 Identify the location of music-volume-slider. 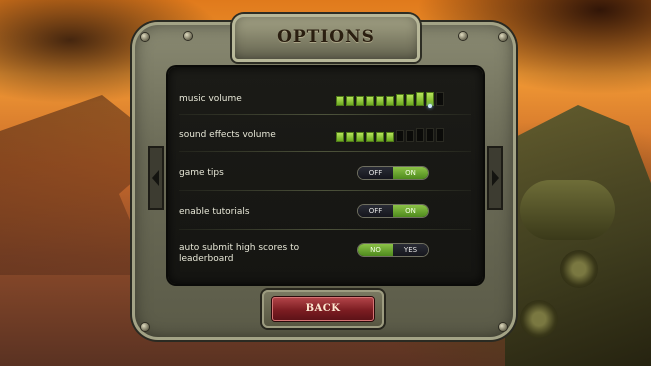
(390, 100).